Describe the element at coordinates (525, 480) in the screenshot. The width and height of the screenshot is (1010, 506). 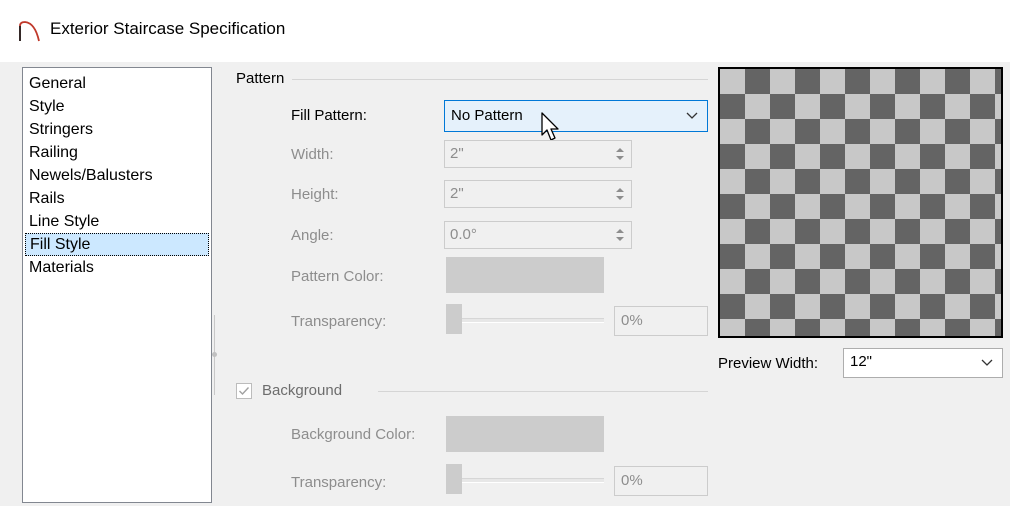
I see `background-transparency-track` at that location.